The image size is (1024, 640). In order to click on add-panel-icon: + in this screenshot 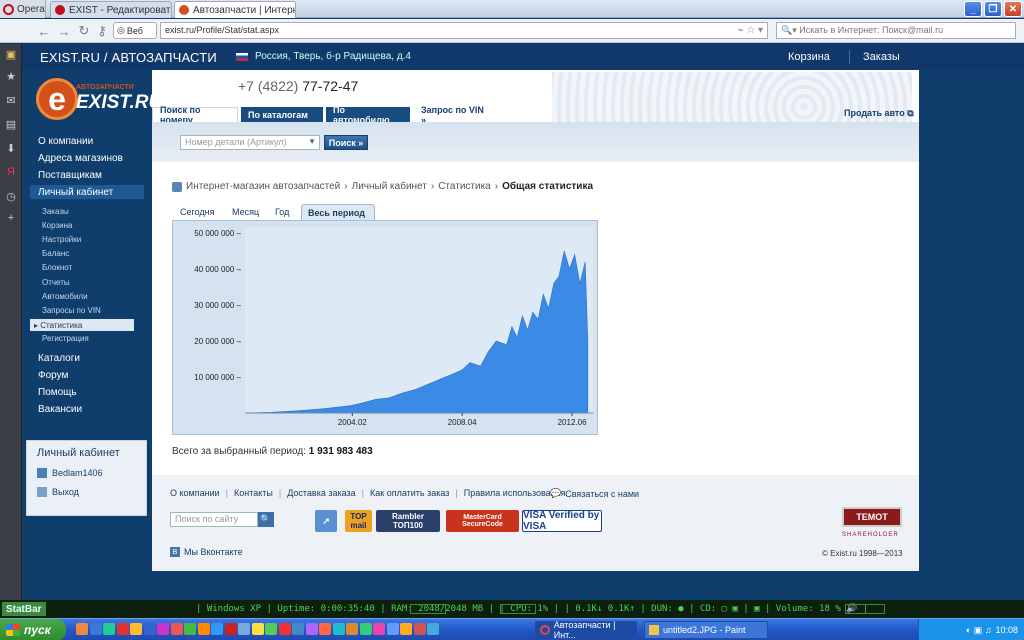, I will do `click(11, 218)`.